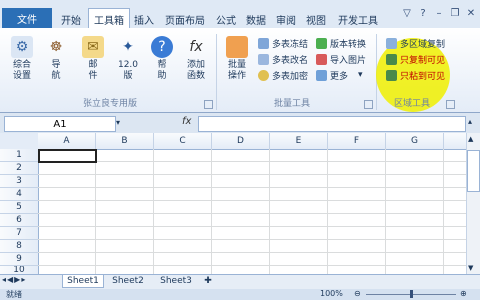  What do you see at coordinates (128, 63) in the screenshot?
I see `version-button: ✦ 12.0 版` at bounding box center [128, 63].